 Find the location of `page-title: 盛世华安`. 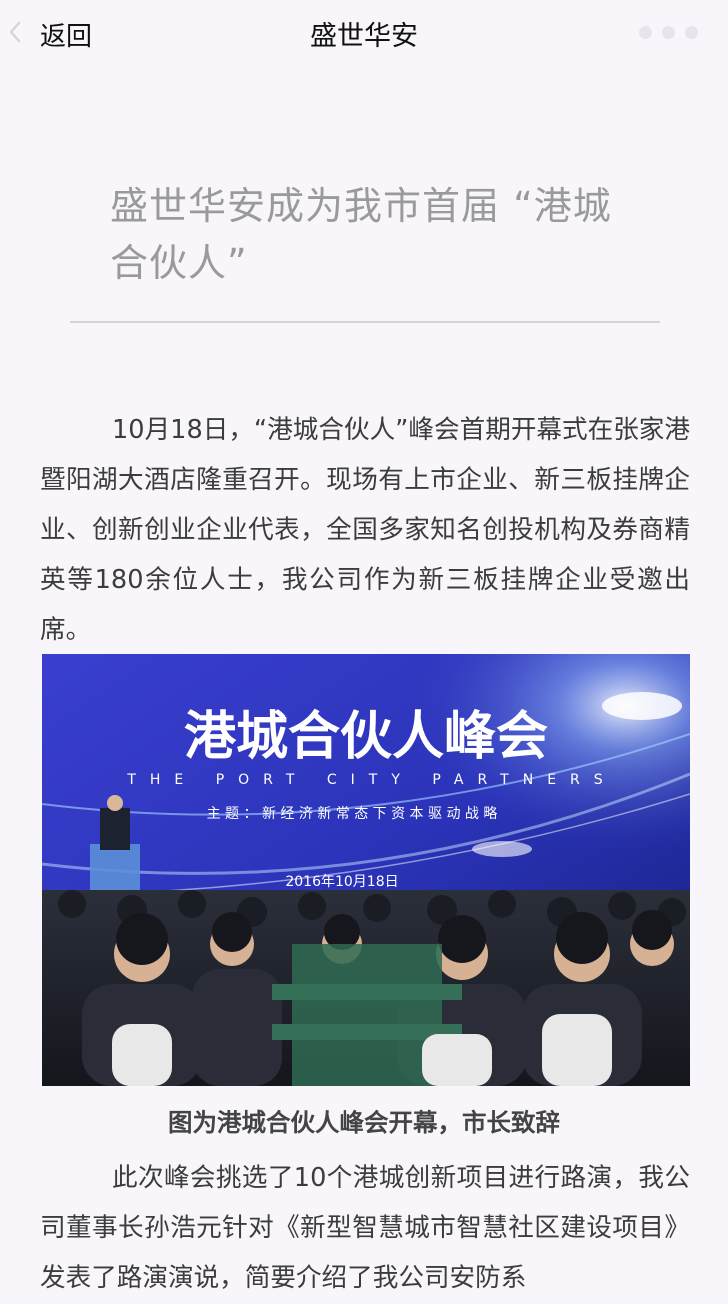

page-title: 盛世华安 is located at coordinates (364, 36).